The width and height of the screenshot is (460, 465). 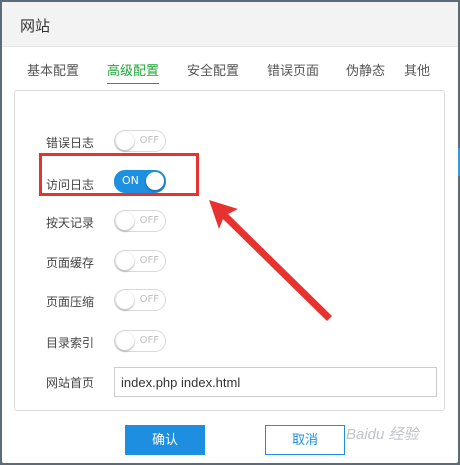 I want to click on cancel-button: 取消, so click(x=305, y=440).